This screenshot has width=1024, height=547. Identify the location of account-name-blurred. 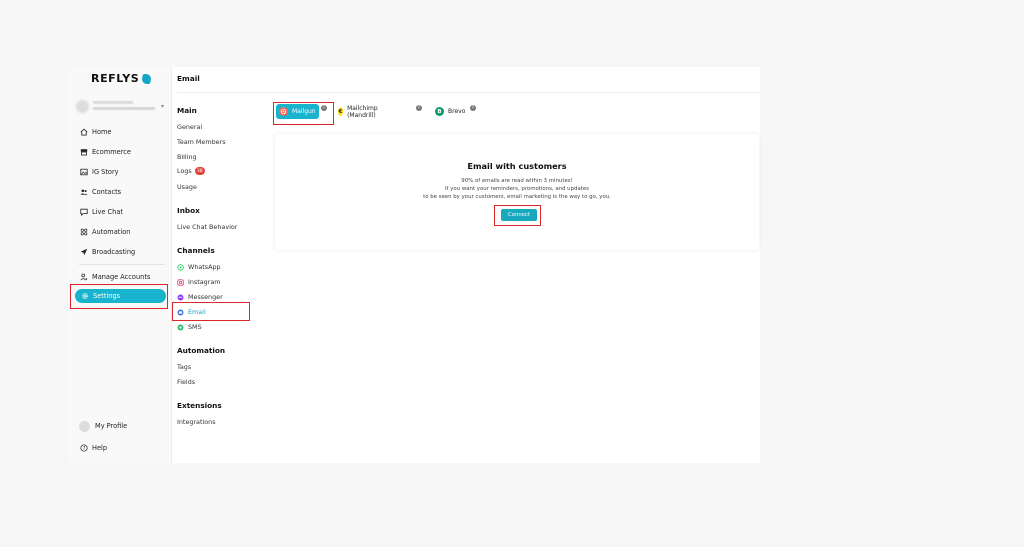
(125, 106).